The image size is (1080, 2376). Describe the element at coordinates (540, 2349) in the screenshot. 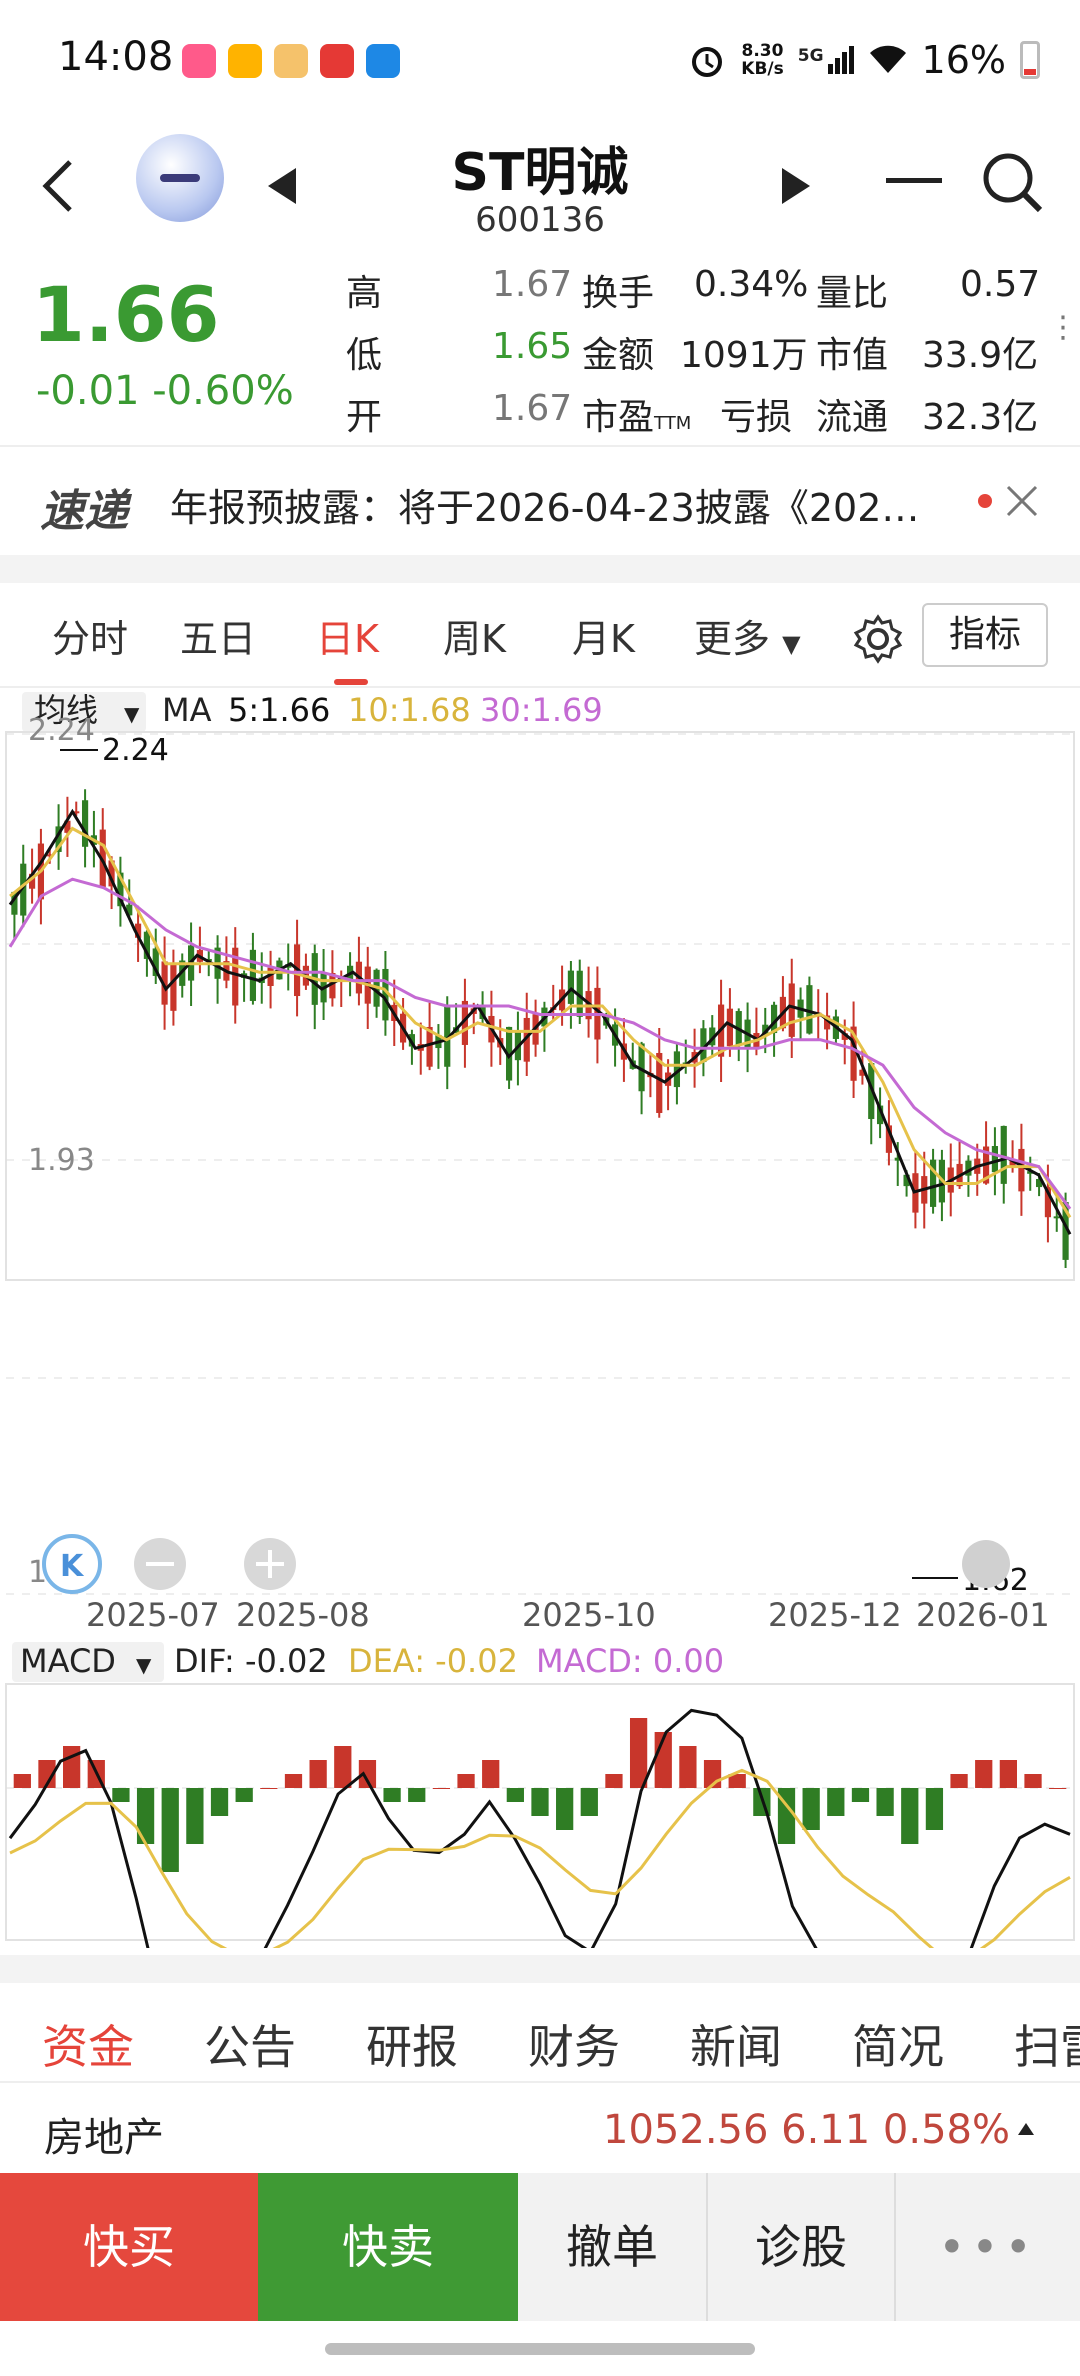

I see `home-indicator` at that location.